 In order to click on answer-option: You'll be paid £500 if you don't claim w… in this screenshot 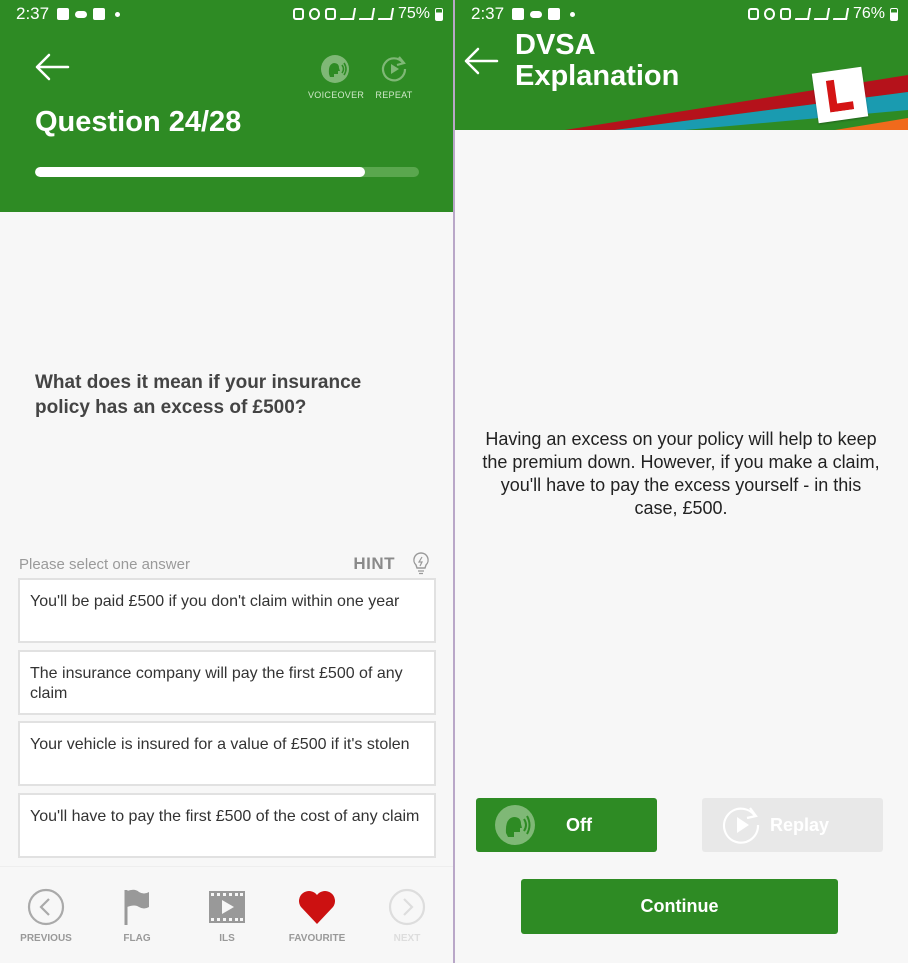, I will do `click(227, 610)`.